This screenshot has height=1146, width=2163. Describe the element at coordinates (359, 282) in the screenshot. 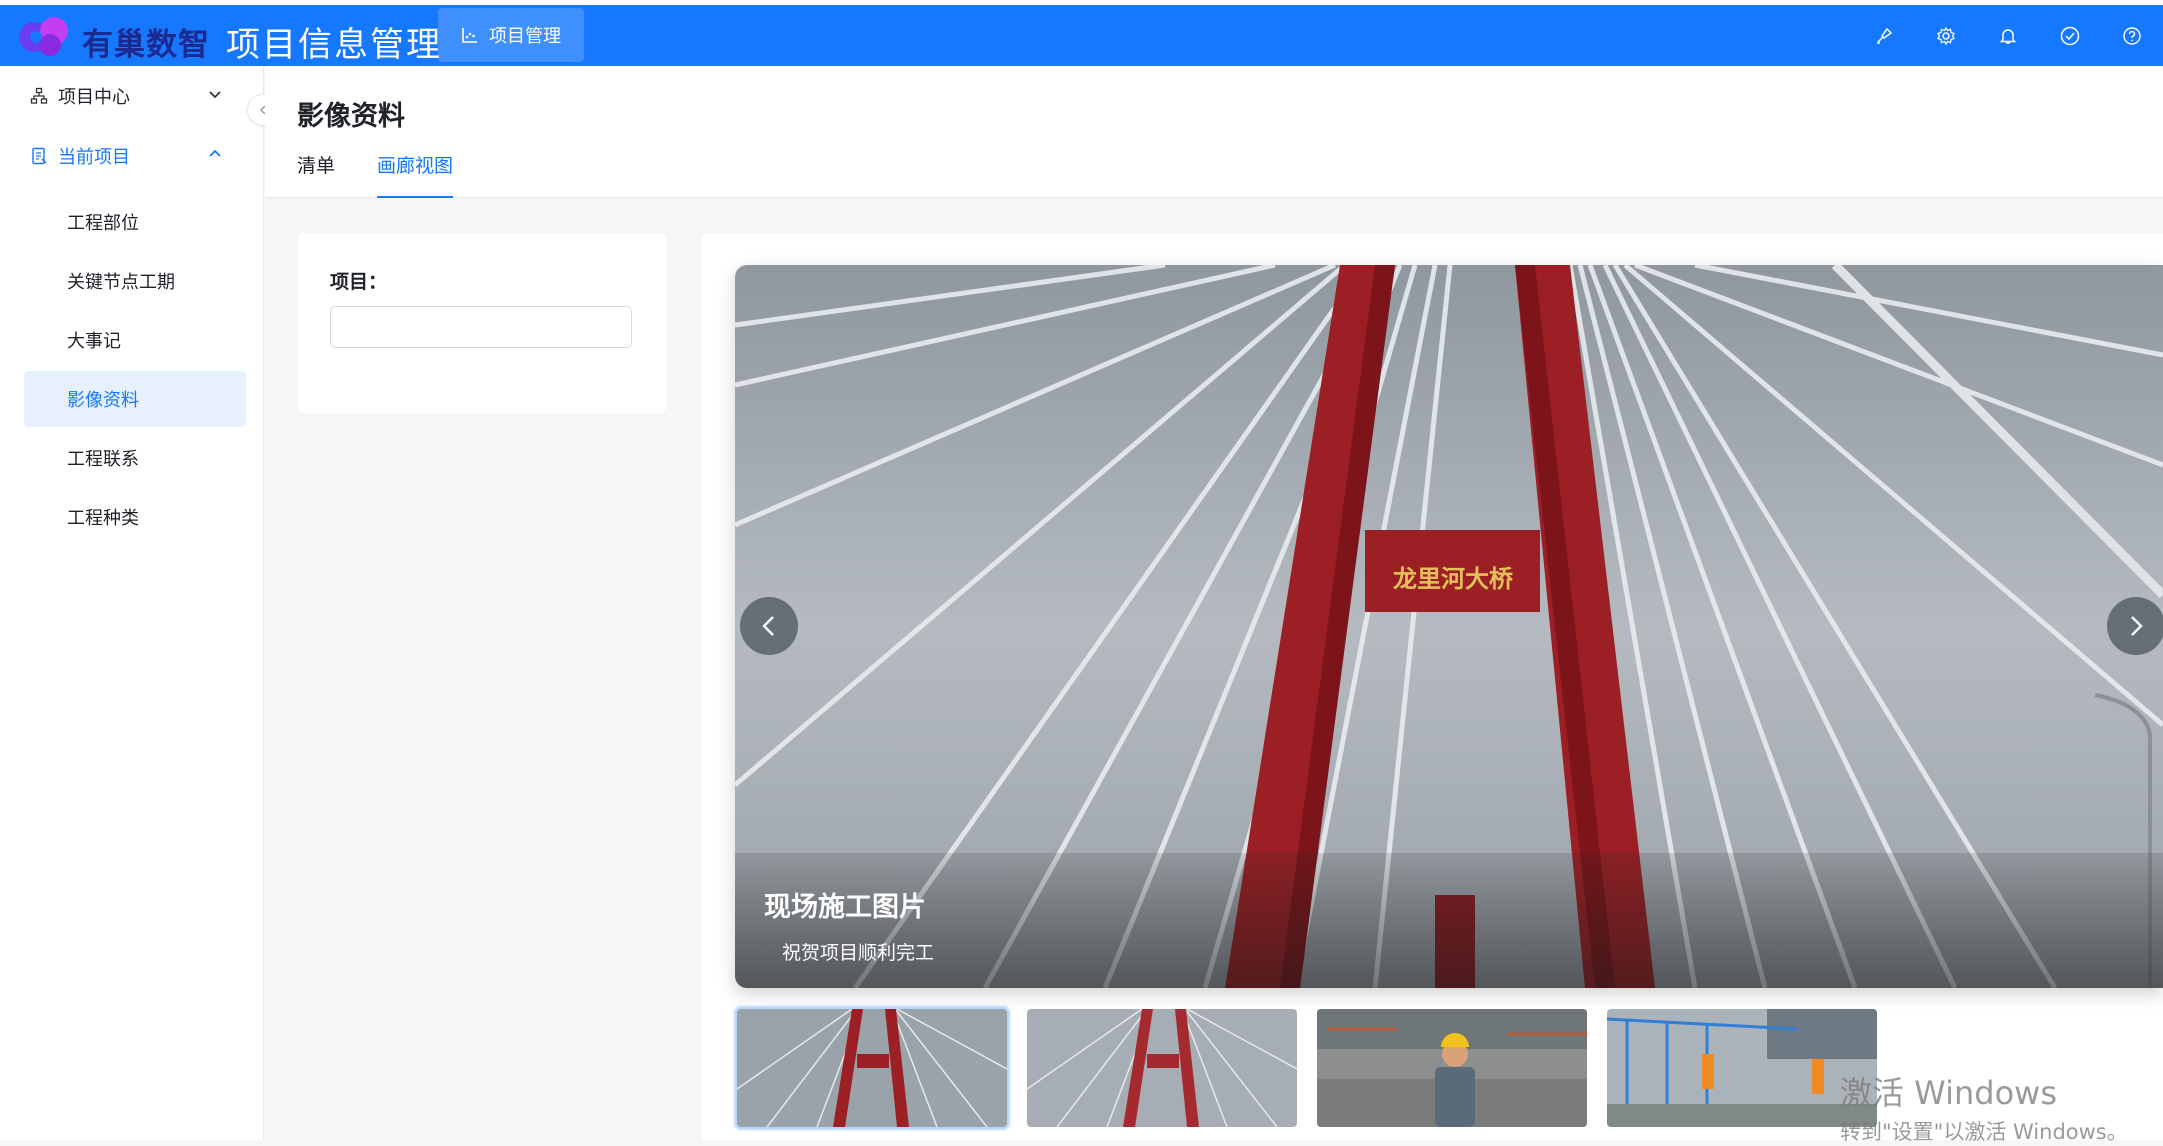

I see `project-filter-label: 项目：` at that location.